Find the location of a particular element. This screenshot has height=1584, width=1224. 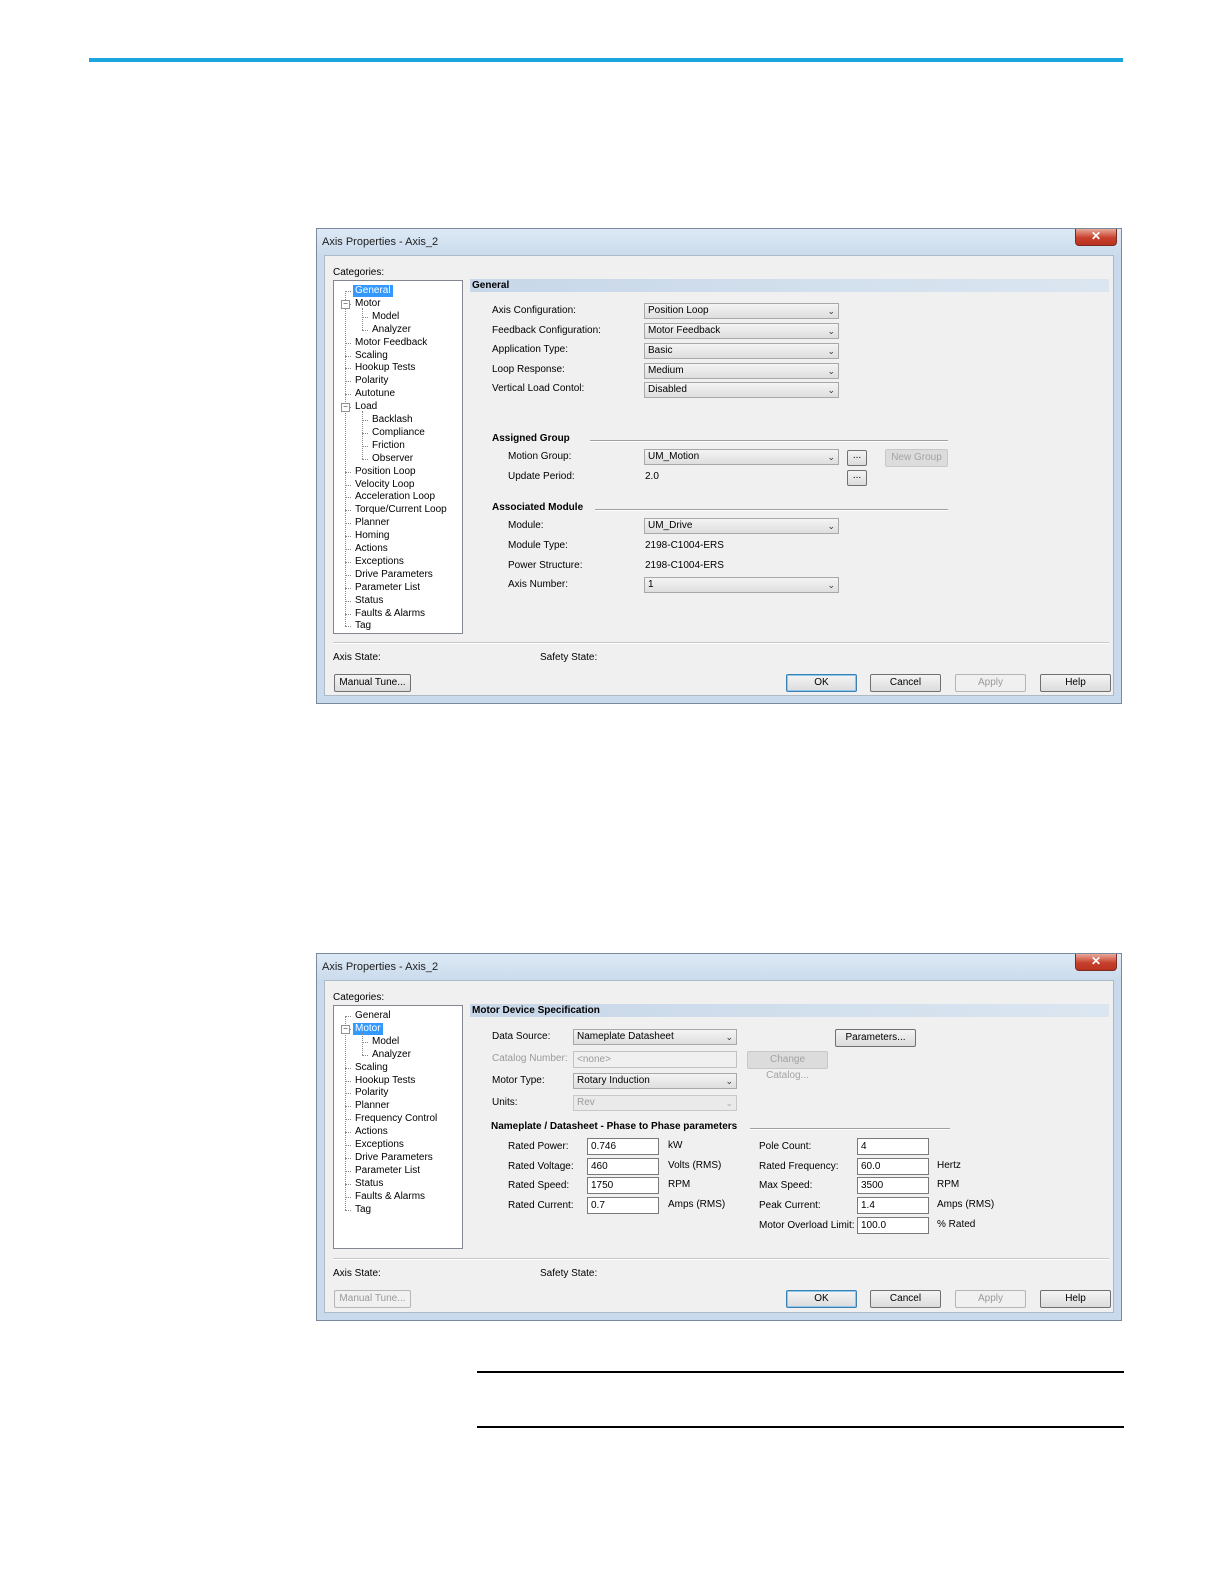

new-group-button: New Group is located at coordinates (916, 458).